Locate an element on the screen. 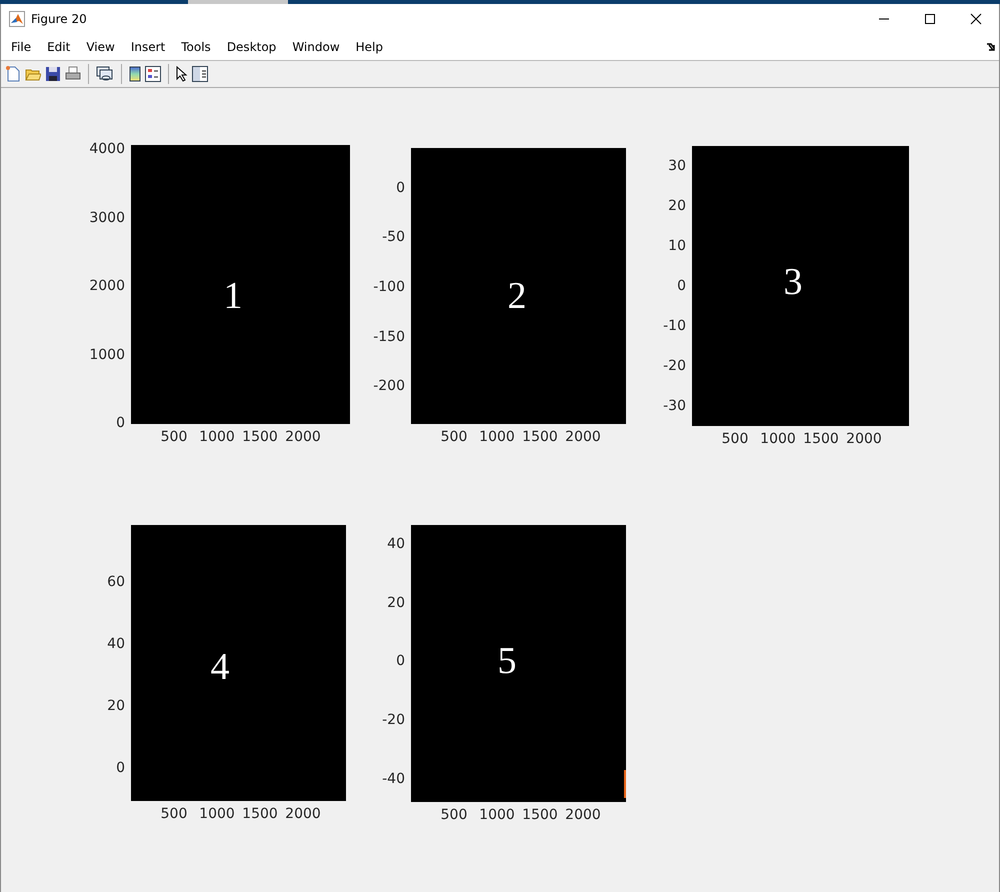 The width and height of the screenshot is (1000, 892). menu-item: Insert is located at coordinates (148, 47).